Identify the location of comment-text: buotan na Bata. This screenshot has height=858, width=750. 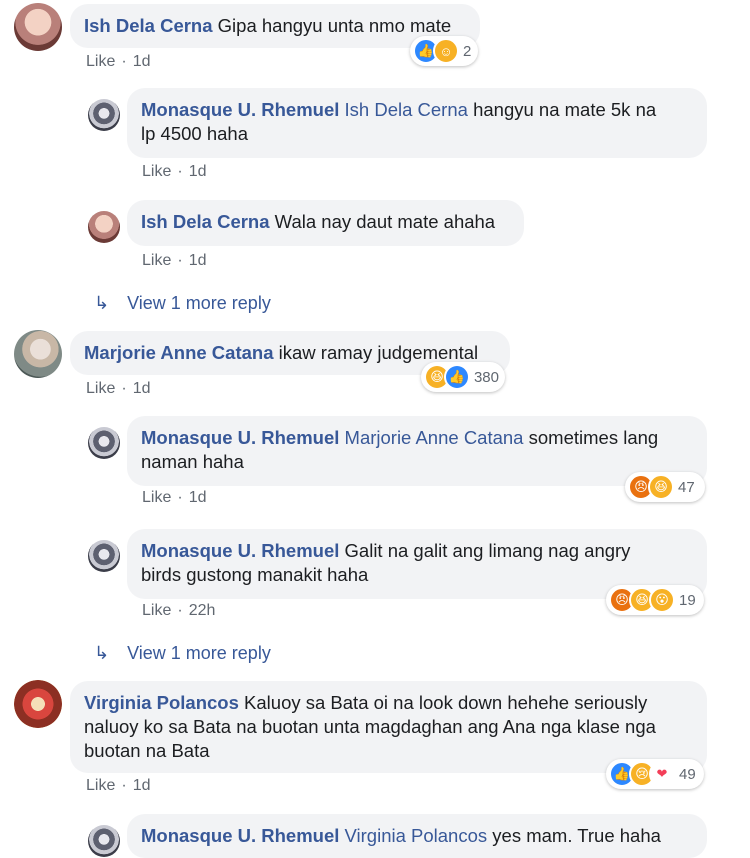
(147, 750).